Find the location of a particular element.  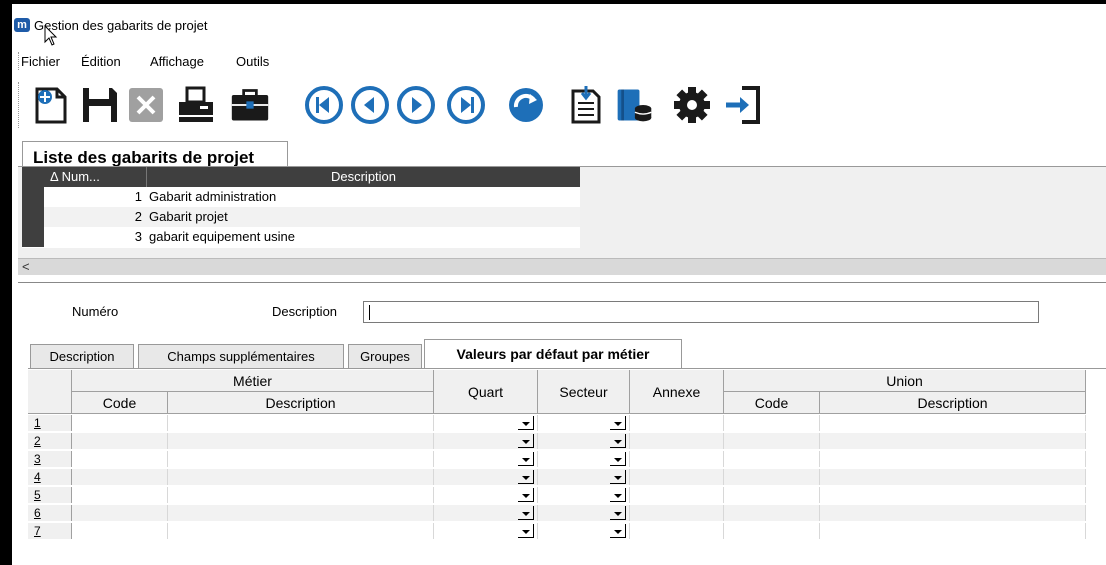

save-button is located at coordinates (100, 105).